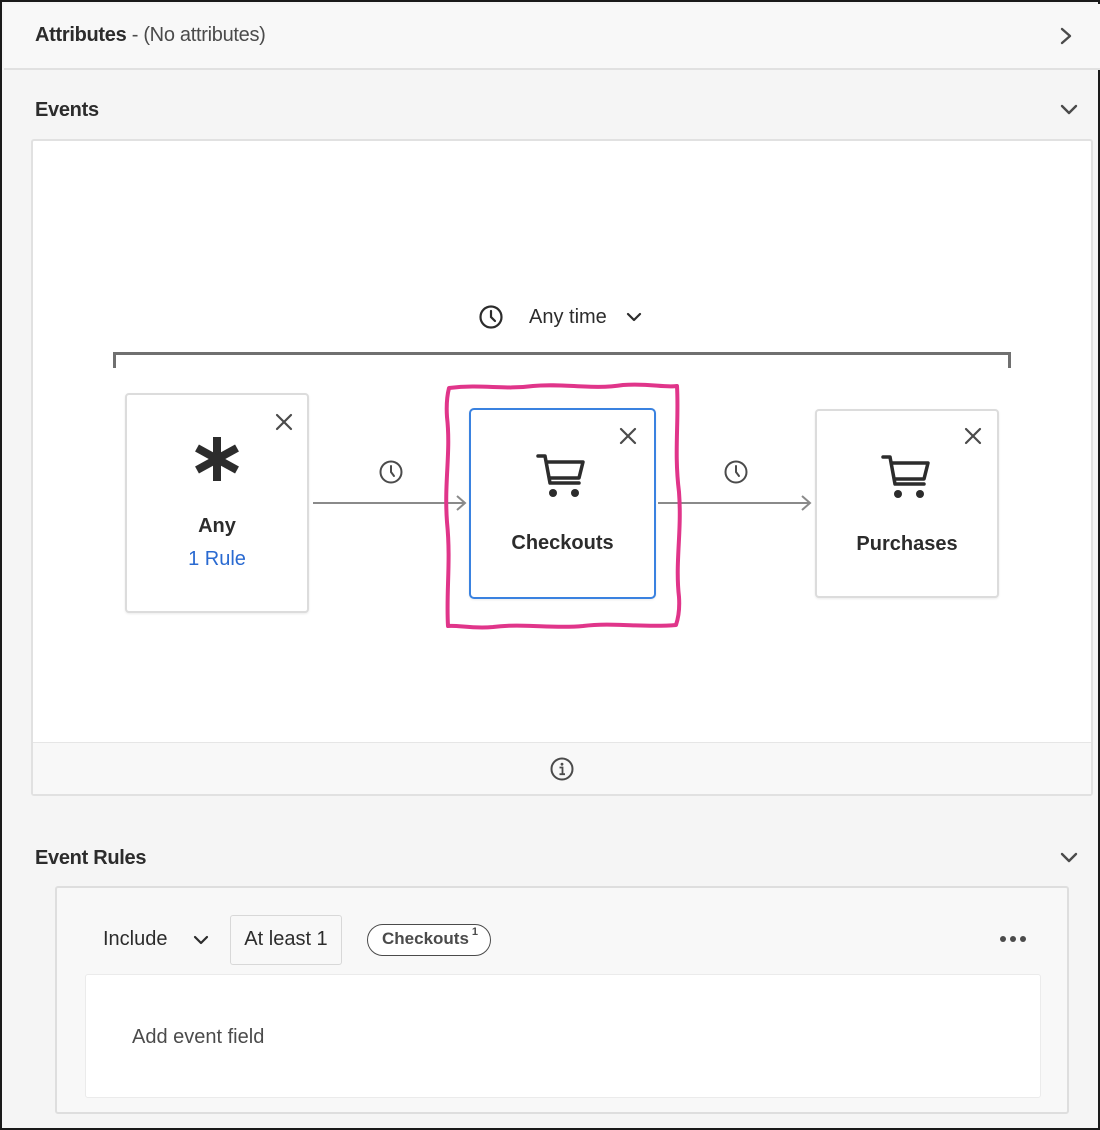  I want to click on asterisk-icon, so click(217, 459).